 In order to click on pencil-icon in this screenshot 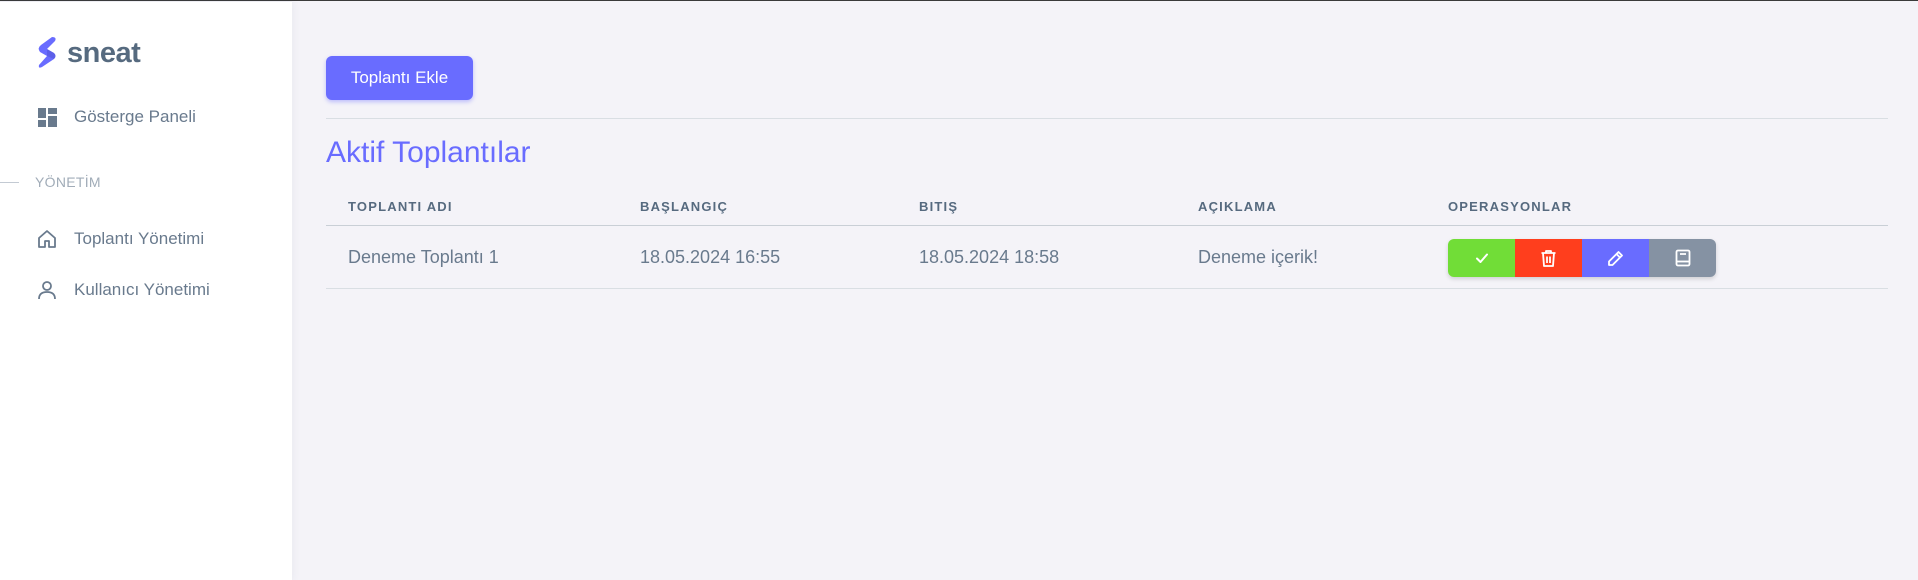, I will do `click(1615, 258)`.